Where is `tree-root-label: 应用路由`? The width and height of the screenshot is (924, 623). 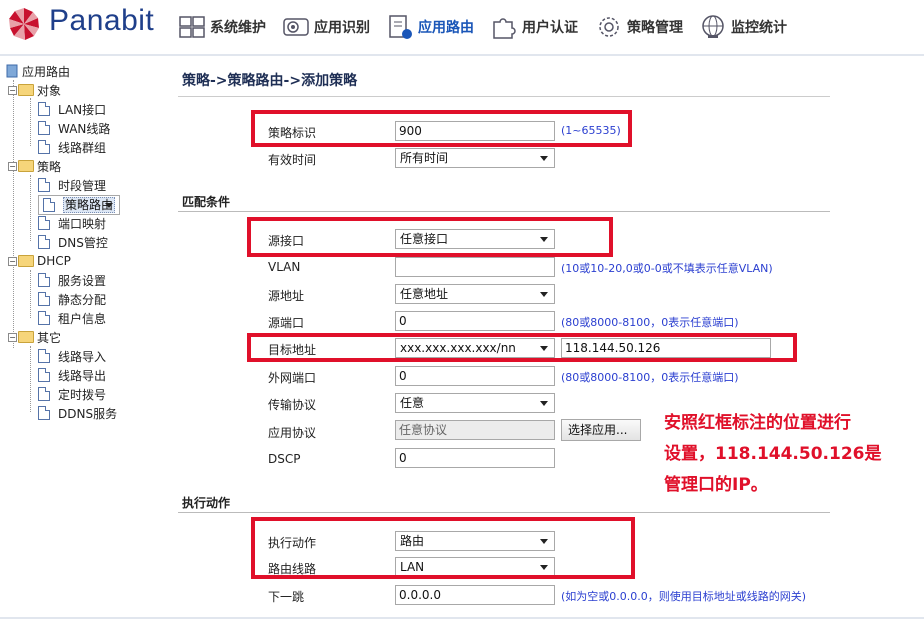 tree-root-label: 应用路由 is located at coordinates (46, 71).